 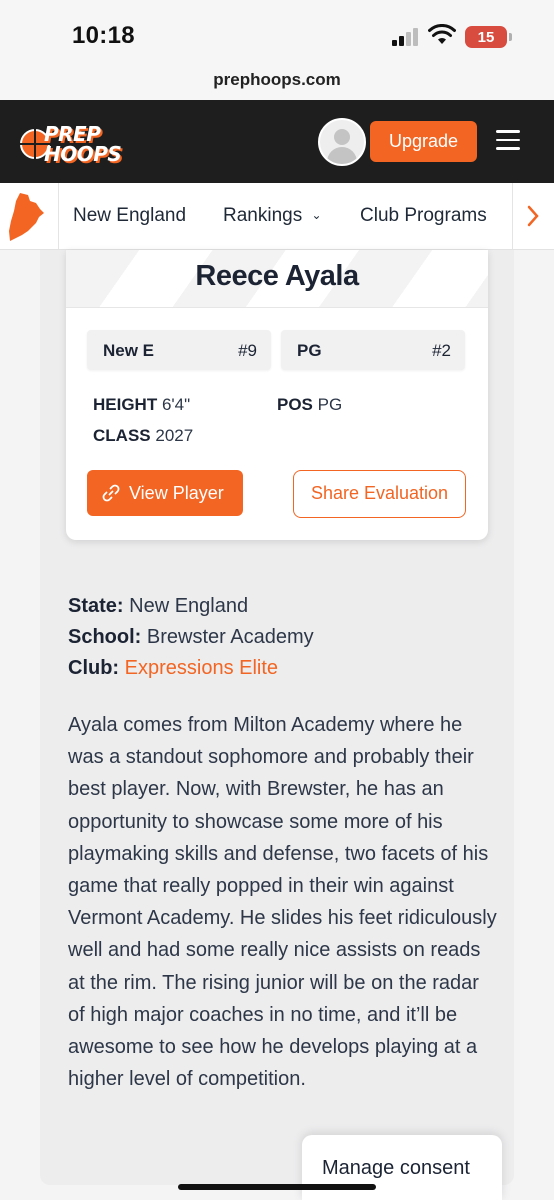 I want to click on chevron-right-icon, so click(x=533, y=216).